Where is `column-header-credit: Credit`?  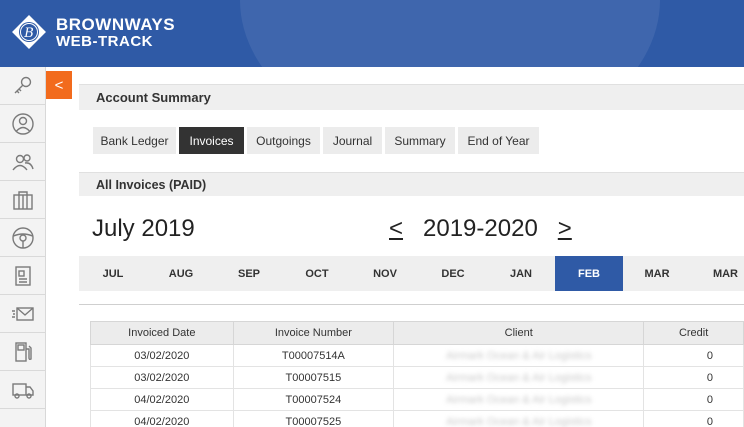 column-header-credit: Credit is located at coordinates (693, 333).